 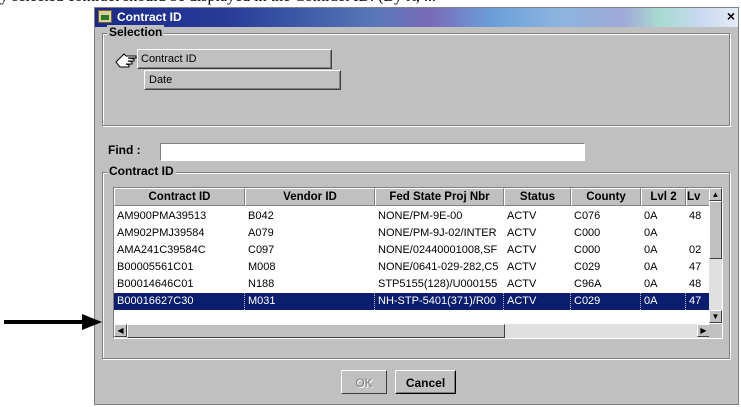 What do you see at coordinates (372, 152) in the screenshot?
I see `find-input` at bounding box center [372, 152].